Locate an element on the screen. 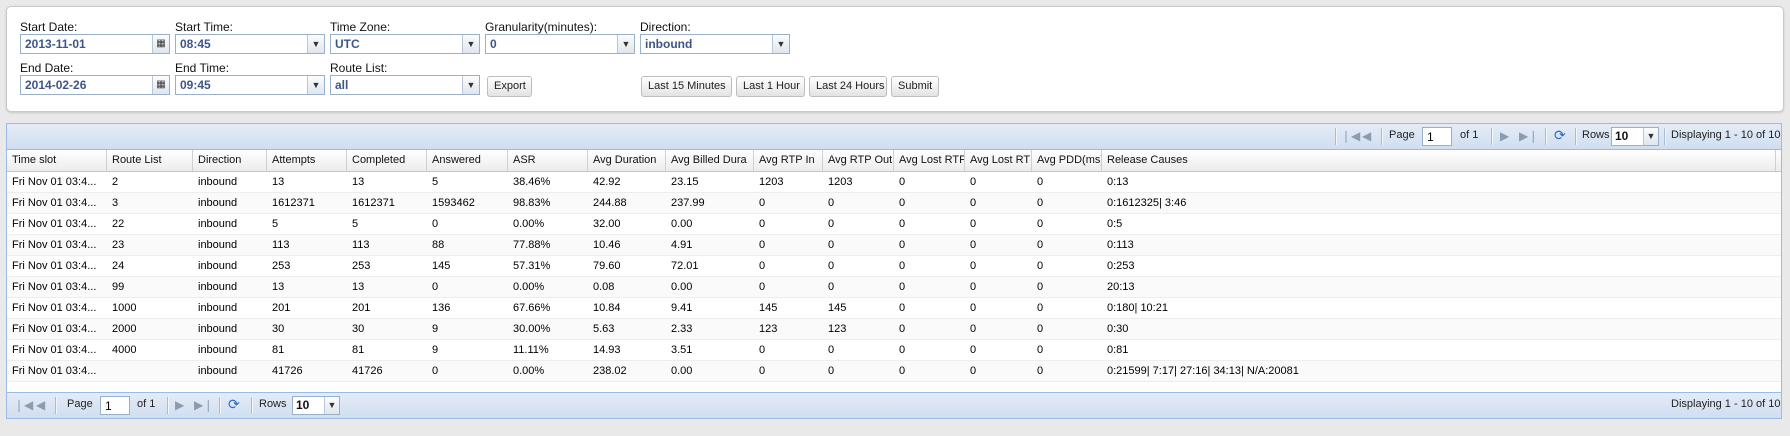 This screenshot has width=1790, height=436. direction-select: inbound ▼ is located at coordinates (715, 44).